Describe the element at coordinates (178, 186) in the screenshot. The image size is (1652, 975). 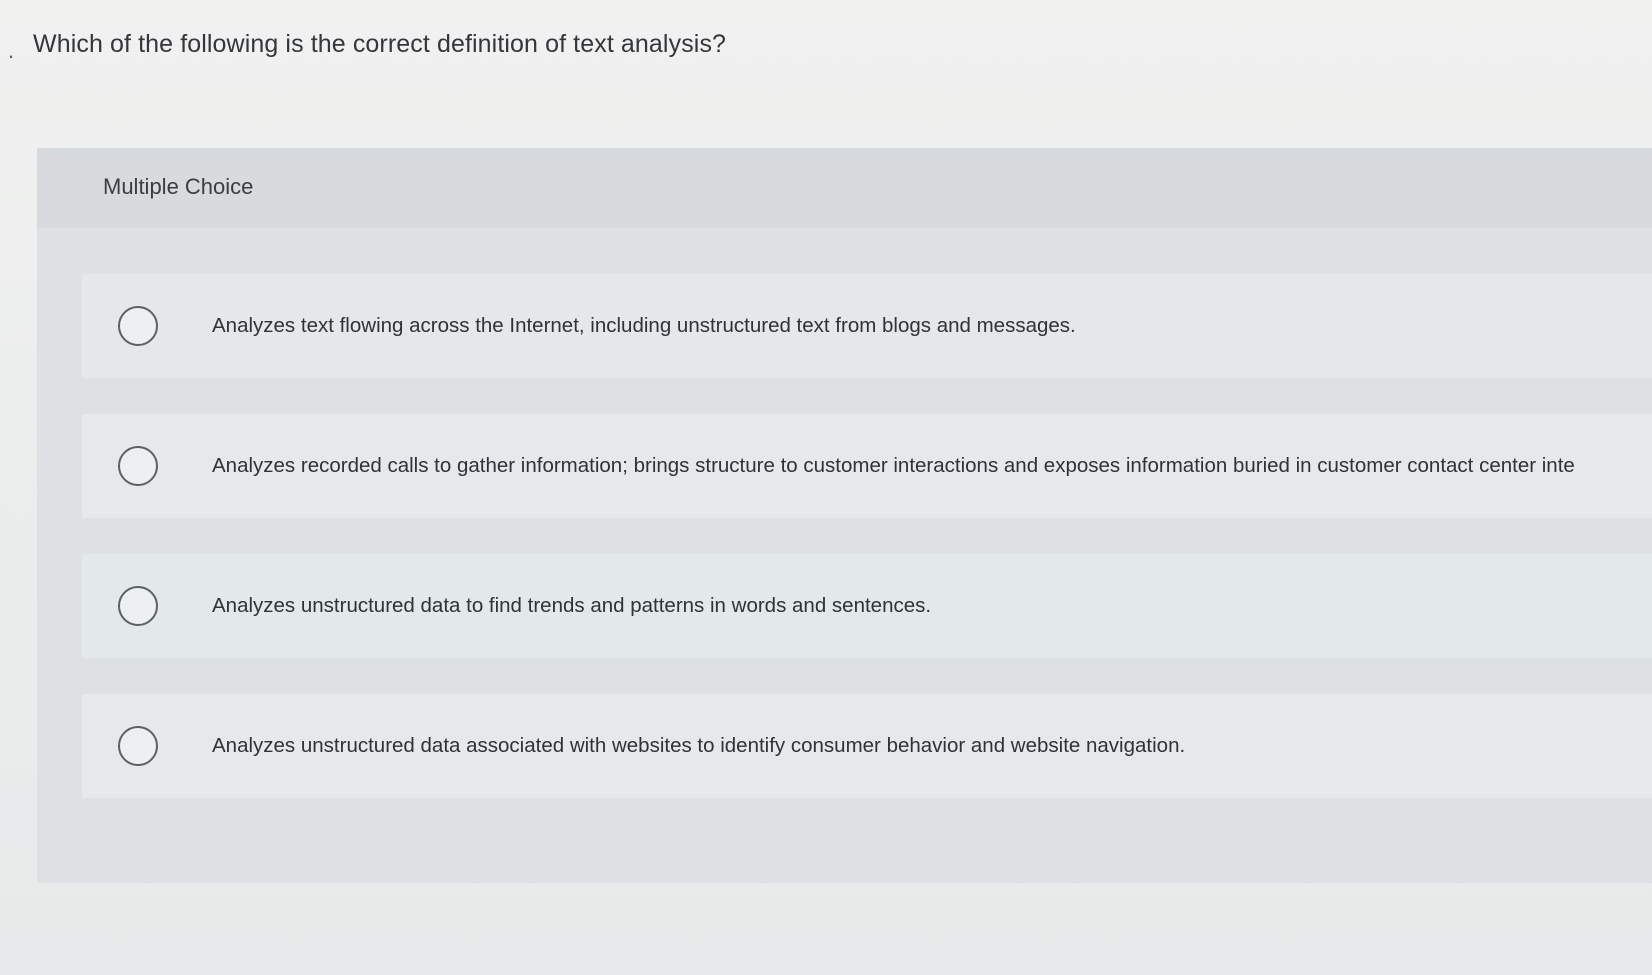
I see `panel-title: Multiple Choice` at that location.